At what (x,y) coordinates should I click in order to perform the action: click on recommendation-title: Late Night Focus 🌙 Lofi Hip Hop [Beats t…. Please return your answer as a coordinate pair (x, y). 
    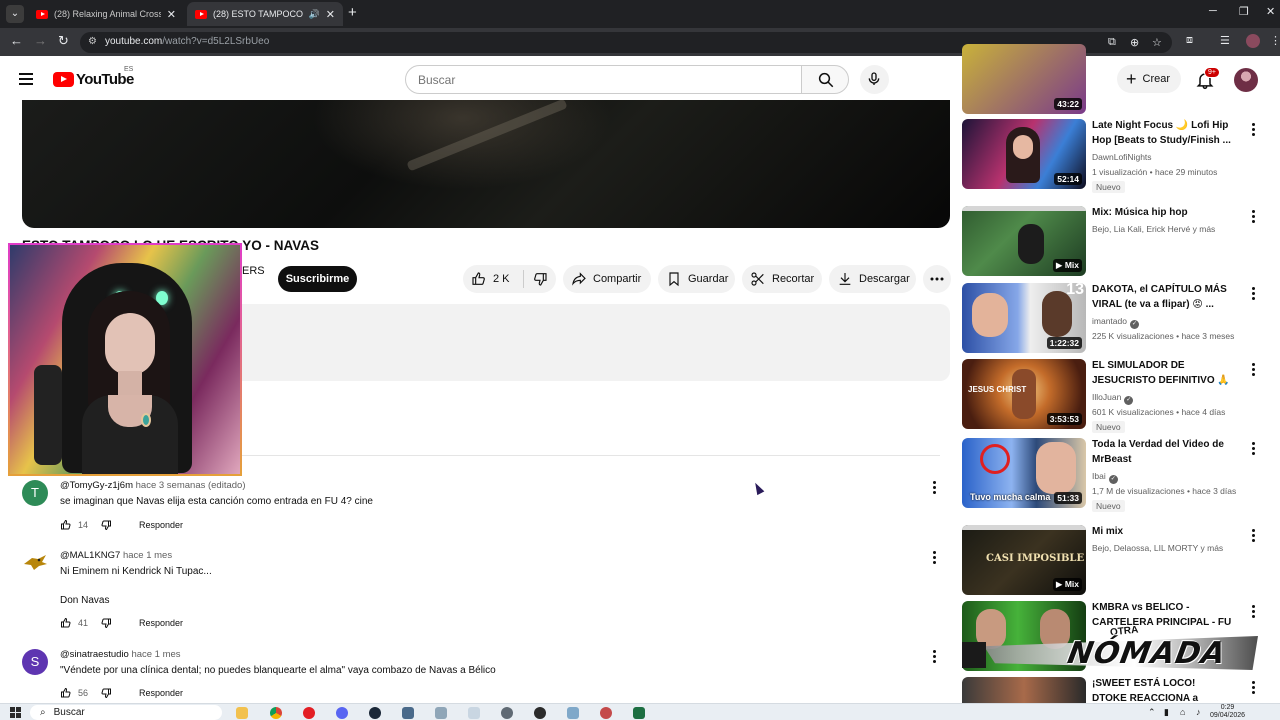
    Looking at the image, I should click on (1162, 133).